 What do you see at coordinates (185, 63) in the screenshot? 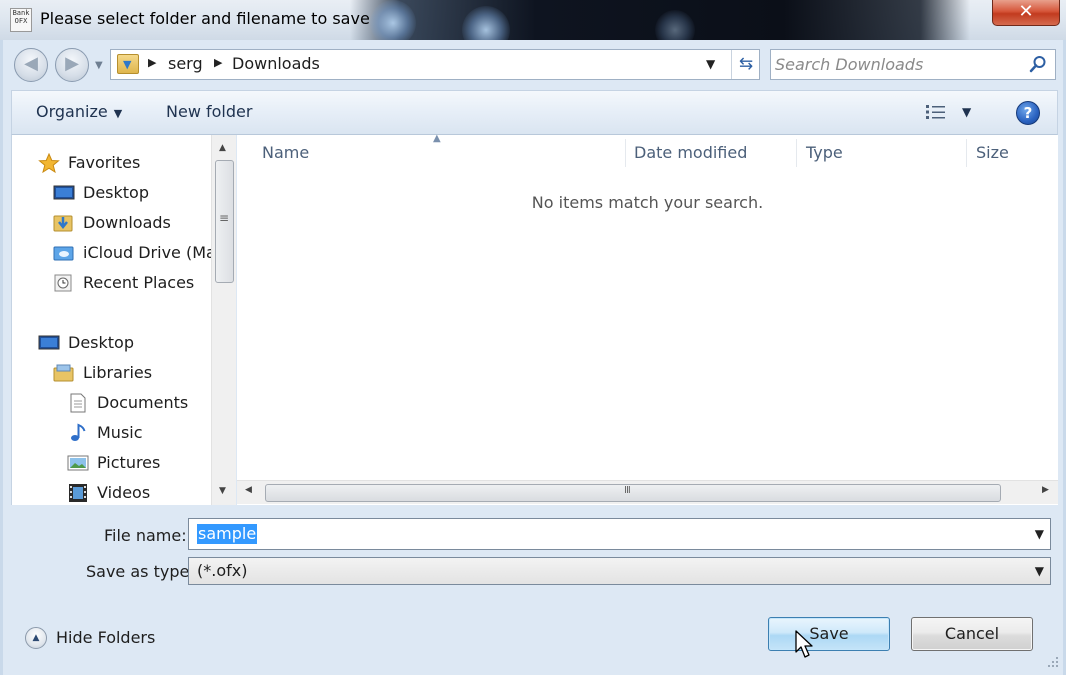
I see `breadcrumb-serg: serg` at bounding box center [185, 63].